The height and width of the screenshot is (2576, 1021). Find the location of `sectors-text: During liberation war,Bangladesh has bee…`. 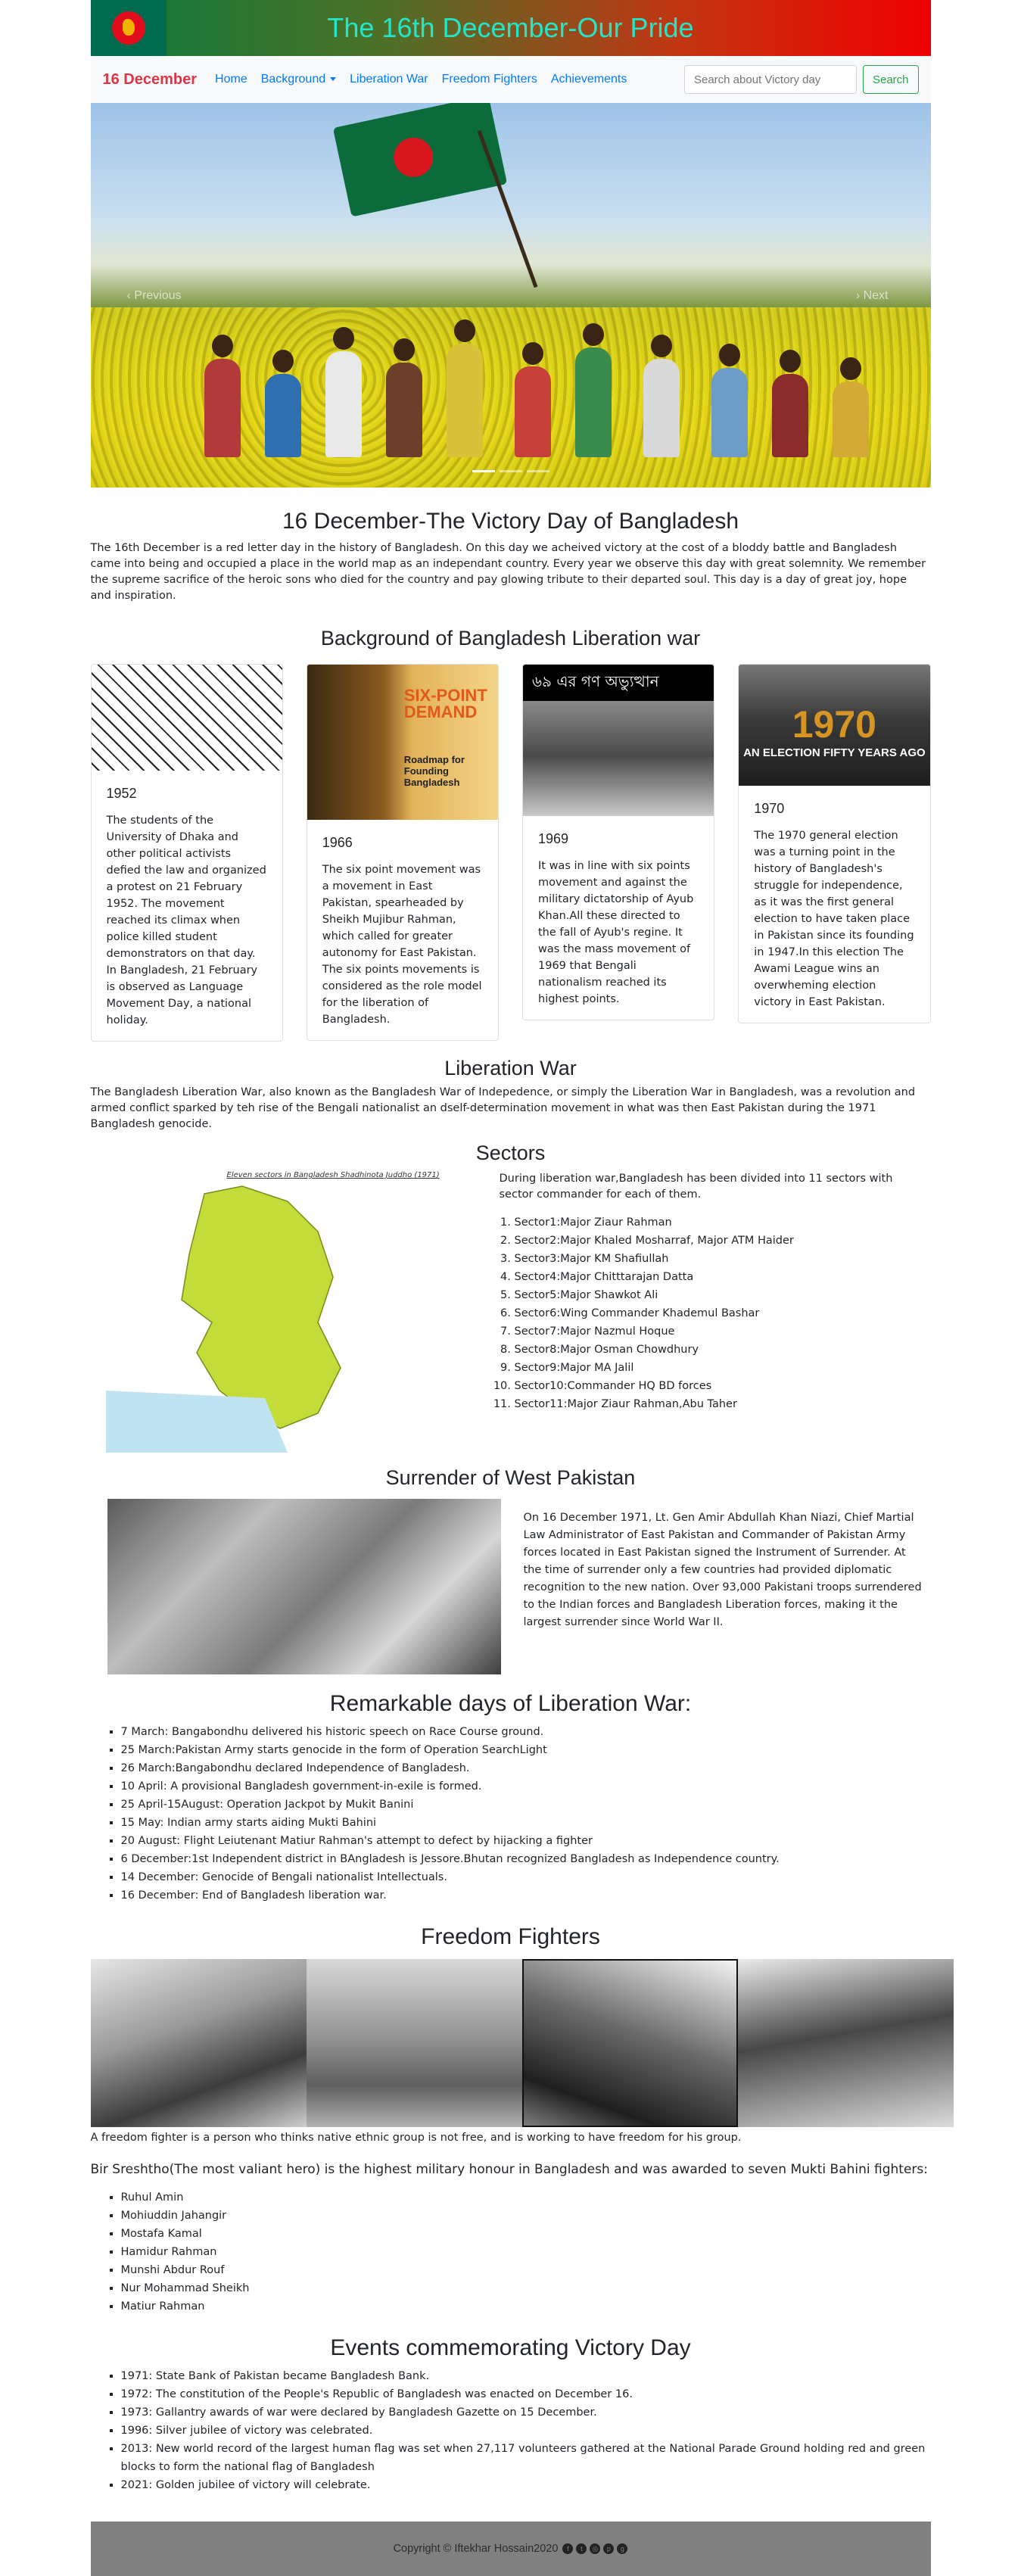

sectors-text: During liberation war,Bangladesh has bee… is located at coordinates (711, 1312).